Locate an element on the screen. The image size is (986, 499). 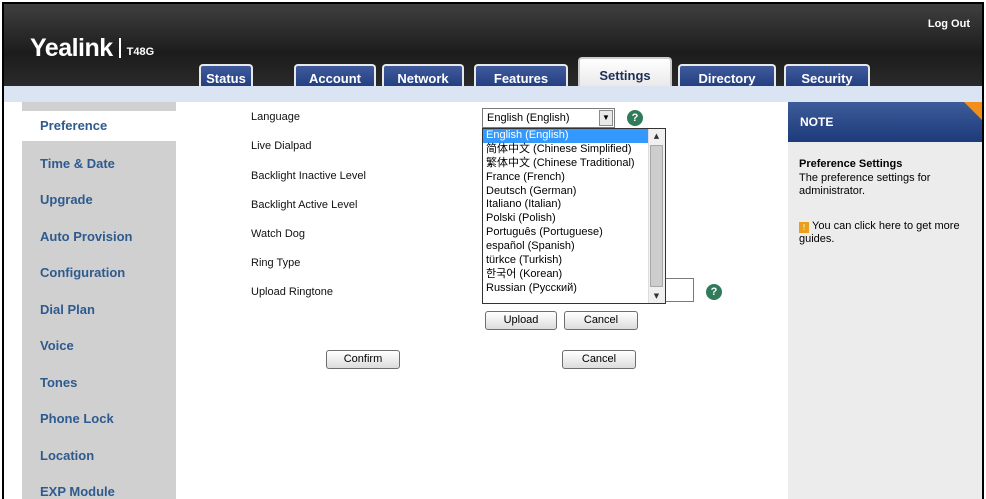
model-text: T48G is located at coordinates (140, 52).